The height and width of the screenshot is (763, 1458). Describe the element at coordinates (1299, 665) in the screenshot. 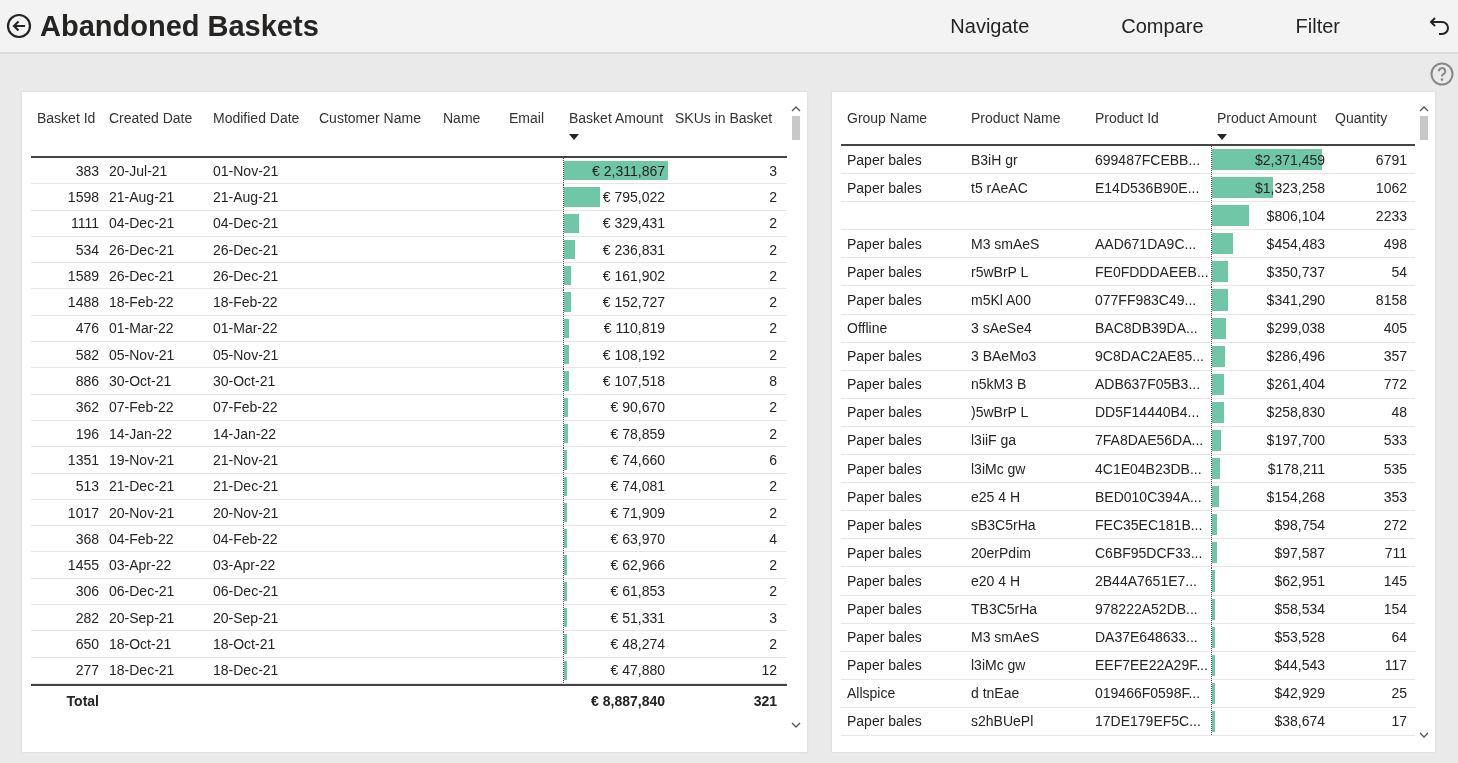

I see `table-cell: $44,543` at that location.